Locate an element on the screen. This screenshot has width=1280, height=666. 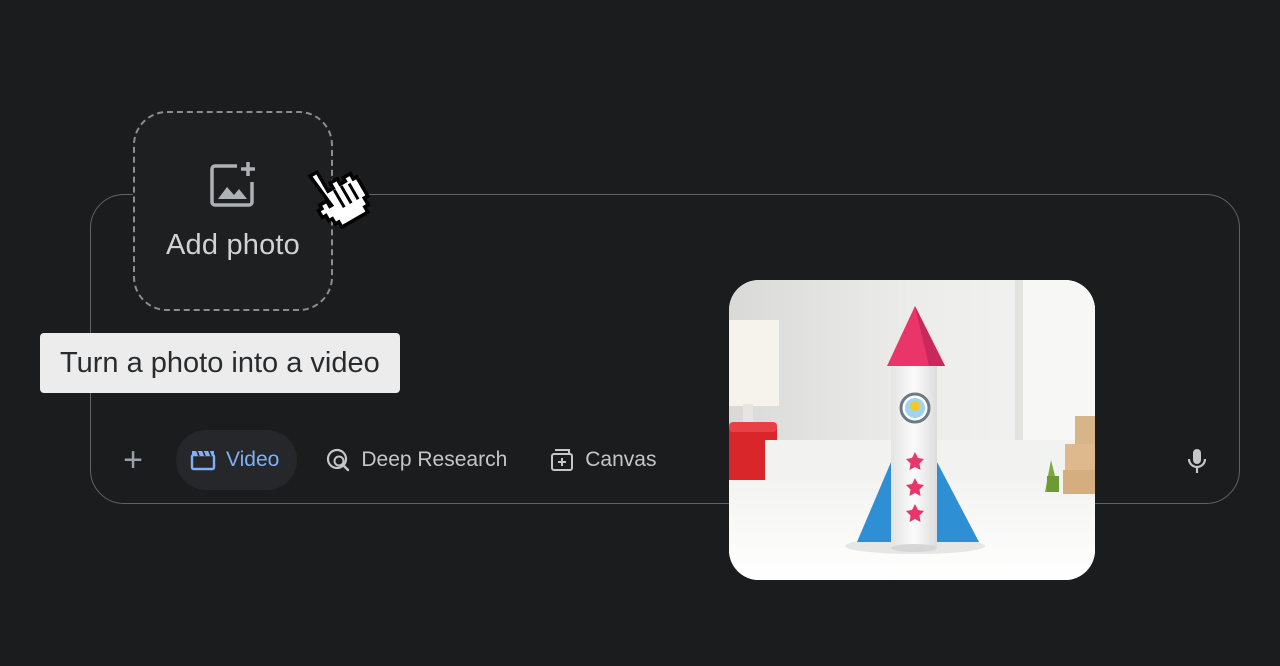
add-photo-label: Add photo is located at coordinates (233, 245).